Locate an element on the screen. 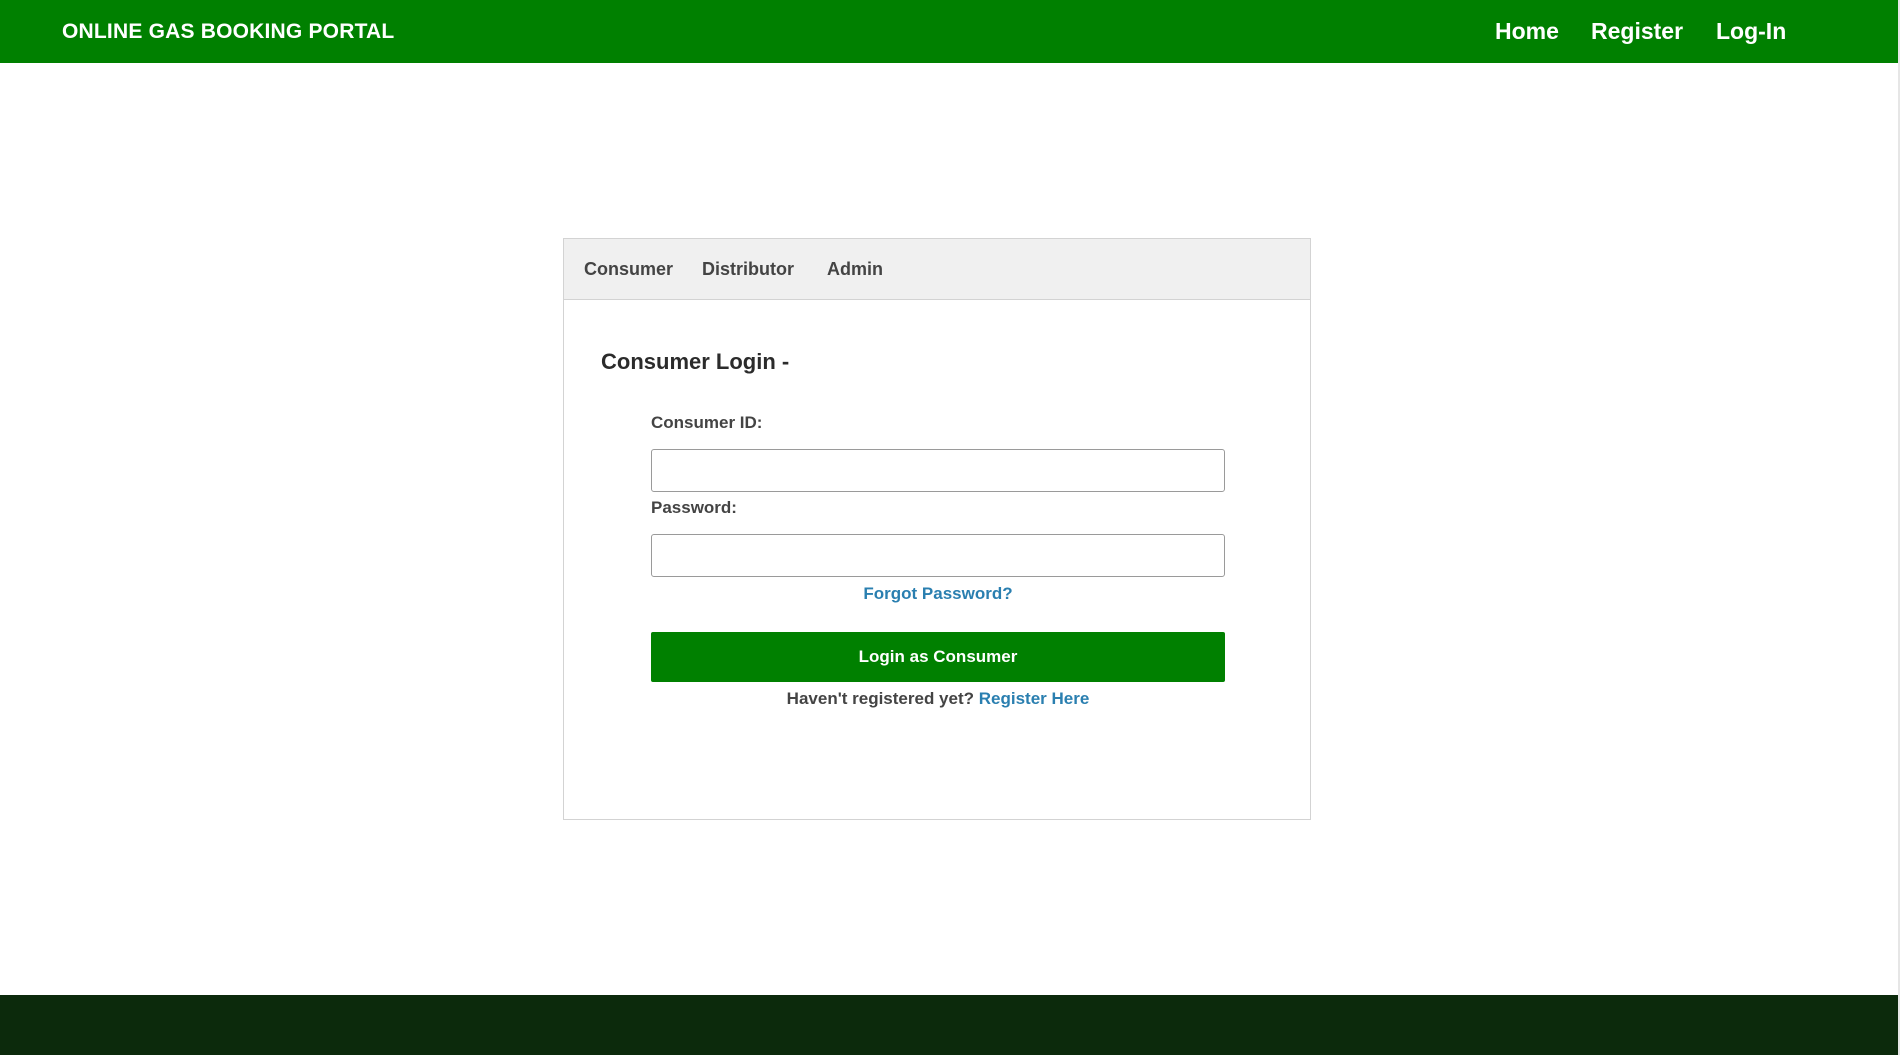 Image resolution: width=1900 pixels, height=1055 pixels. password-input is located at coordinates (938, 555).